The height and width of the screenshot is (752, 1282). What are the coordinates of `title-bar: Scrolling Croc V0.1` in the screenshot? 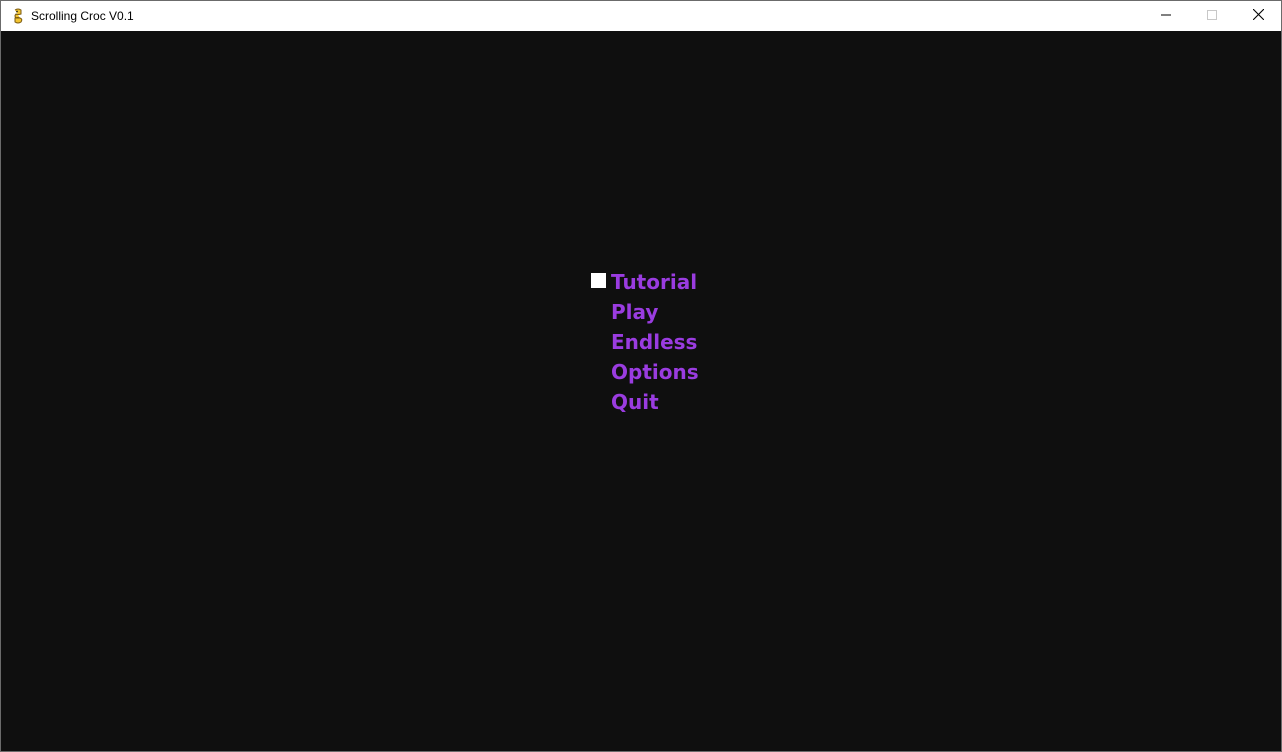 It's located at (641, 16).